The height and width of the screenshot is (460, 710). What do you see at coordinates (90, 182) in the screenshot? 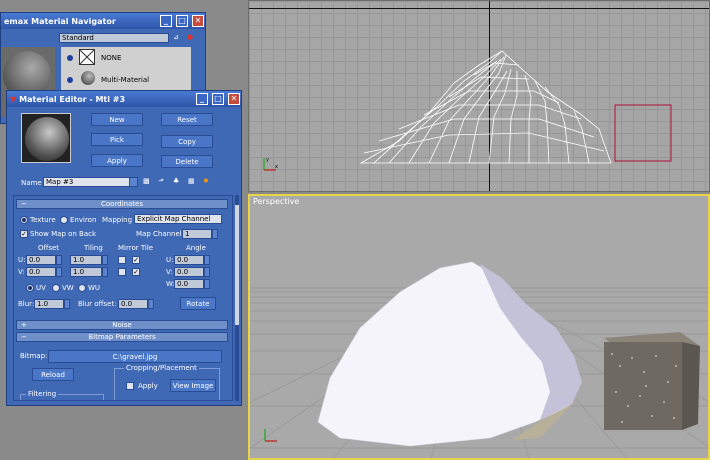
I see `name-field: Map #3` at bounding box center [90, 182].